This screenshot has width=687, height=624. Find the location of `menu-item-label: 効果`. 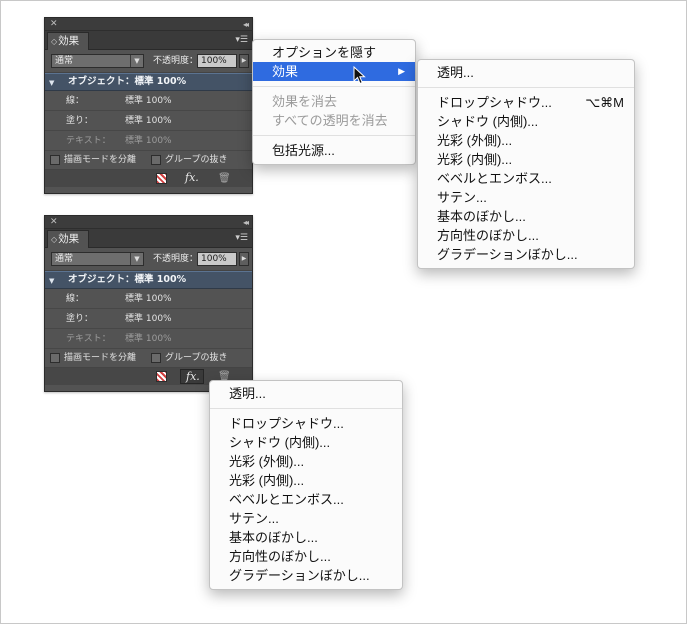

menu-item-label: 効果 is located at coordinates (285, 71).